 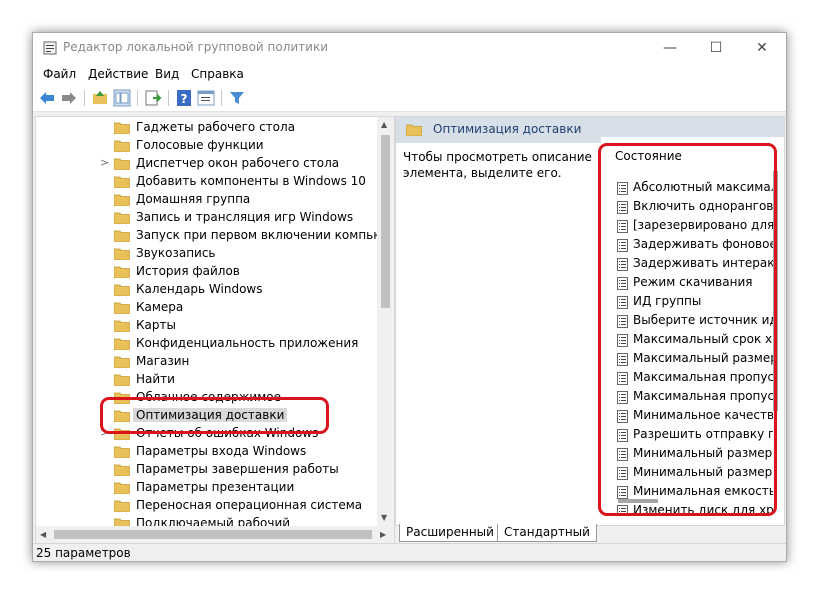 What do you see at coordinates (670, 48) in the screenshot?
I see `minimize-icon: —` at bounding box center [670, 48].